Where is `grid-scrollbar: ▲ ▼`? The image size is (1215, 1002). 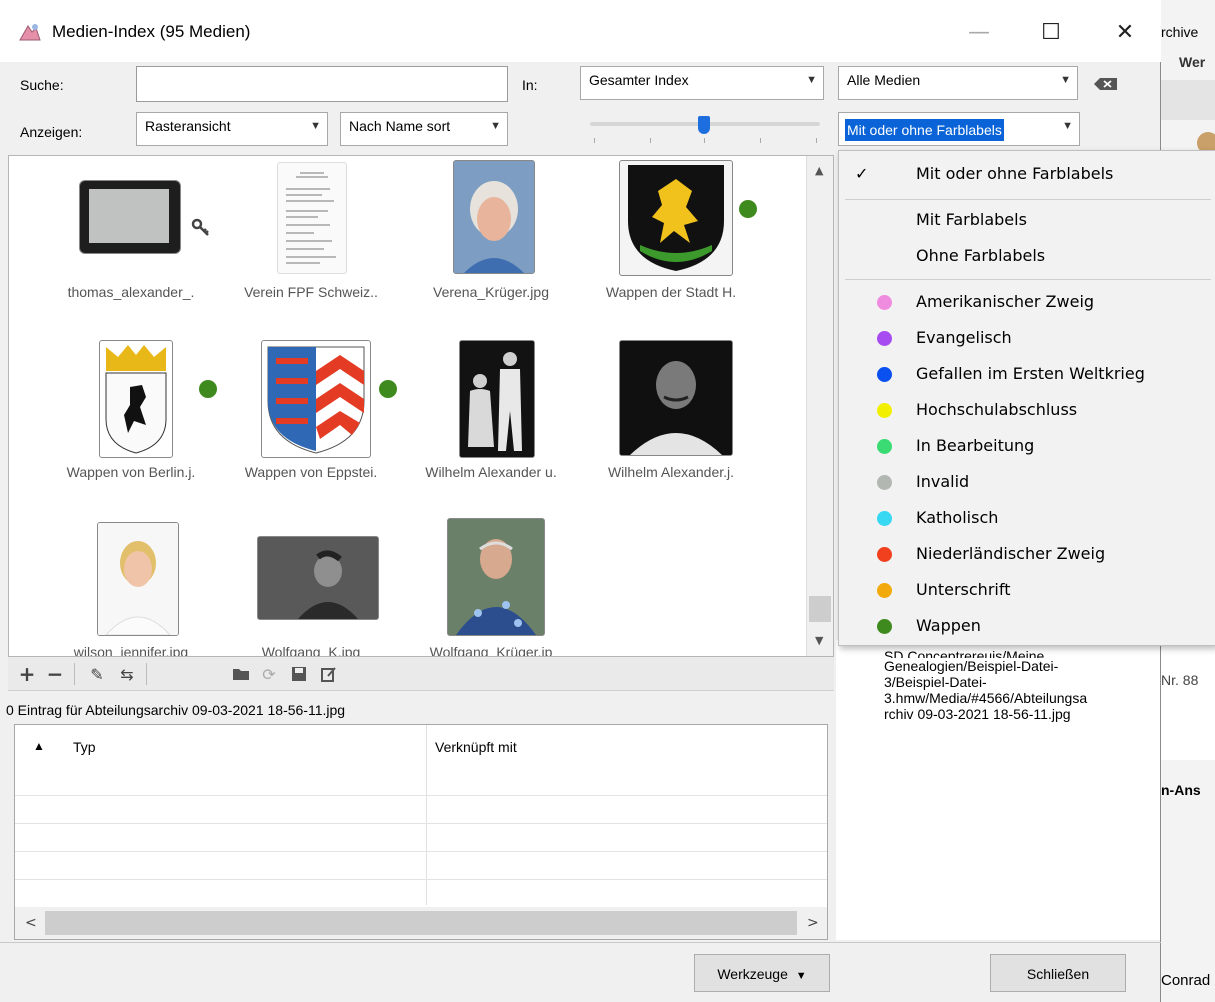
grid-scrollbar: ▲ ▼ is located at coordinates (819, 406).